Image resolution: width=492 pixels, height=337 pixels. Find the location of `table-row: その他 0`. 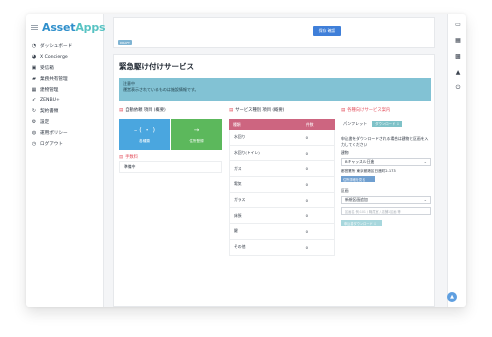

table-row: その他 0 is located at coordinates (282, 247).